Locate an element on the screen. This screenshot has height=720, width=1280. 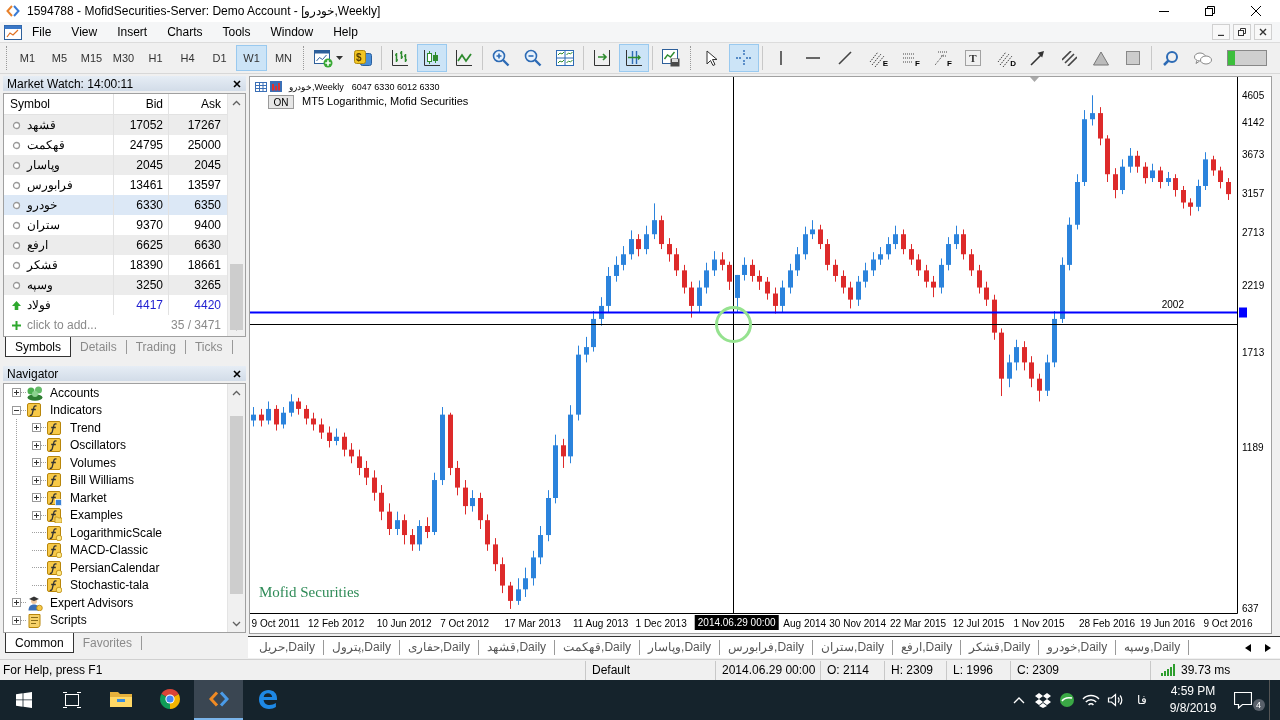
wifi-icon is located at coordinates (1091, 700).